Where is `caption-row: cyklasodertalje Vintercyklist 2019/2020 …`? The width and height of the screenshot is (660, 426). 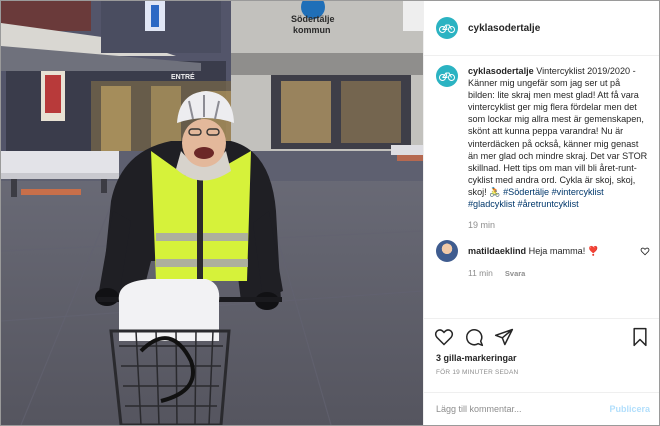 caption-row: cyklasodertalje Vintercyklist 2019/2020 … is located at coordinates (541, 133).